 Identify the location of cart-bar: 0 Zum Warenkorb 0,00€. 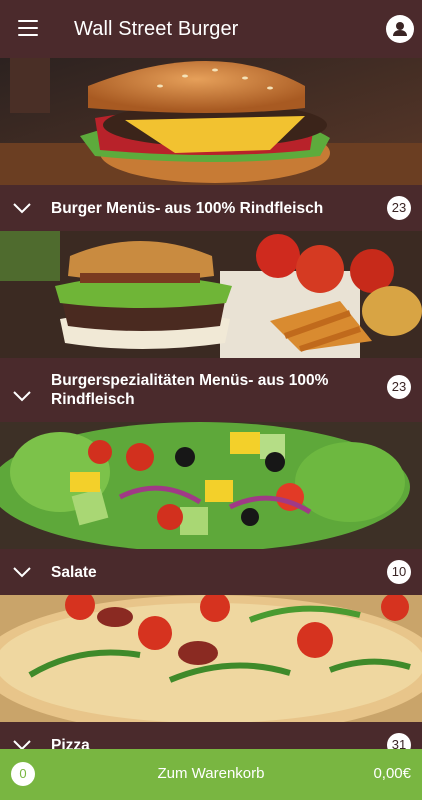
(211, 774).